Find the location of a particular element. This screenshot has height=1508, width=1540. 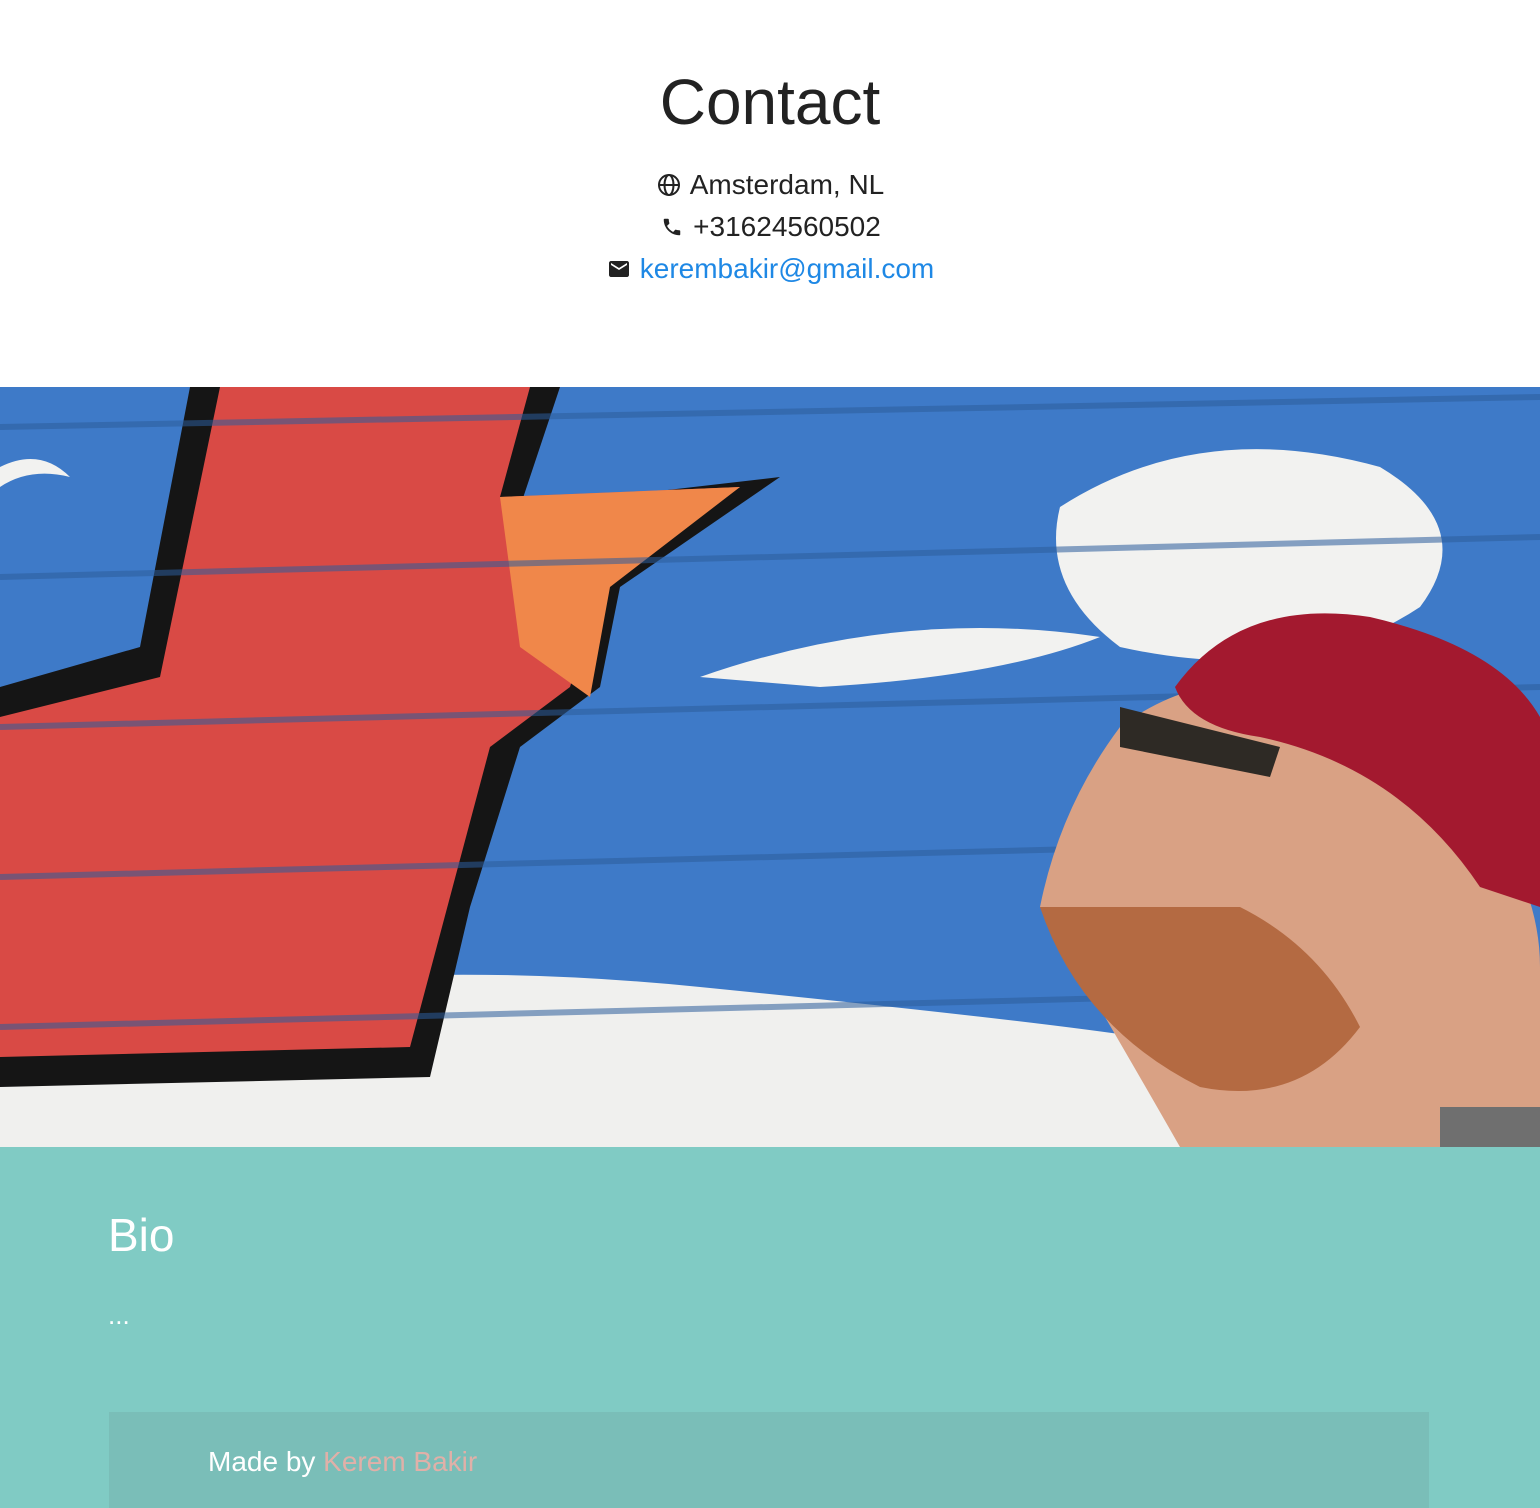

mail-icon is located at coordinates (619, 269).